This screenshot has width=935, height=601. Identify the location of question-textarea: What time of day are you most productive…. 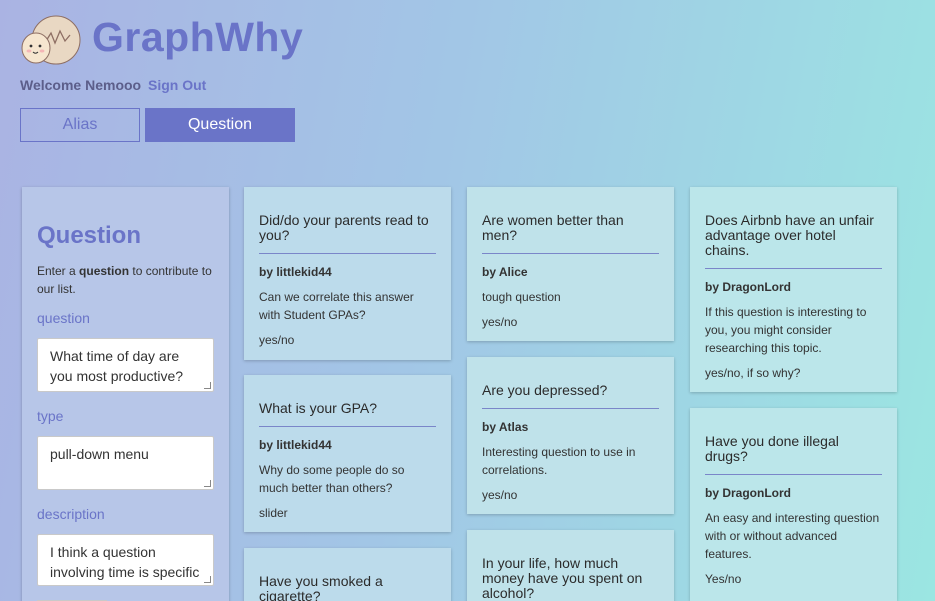
(125, 365).